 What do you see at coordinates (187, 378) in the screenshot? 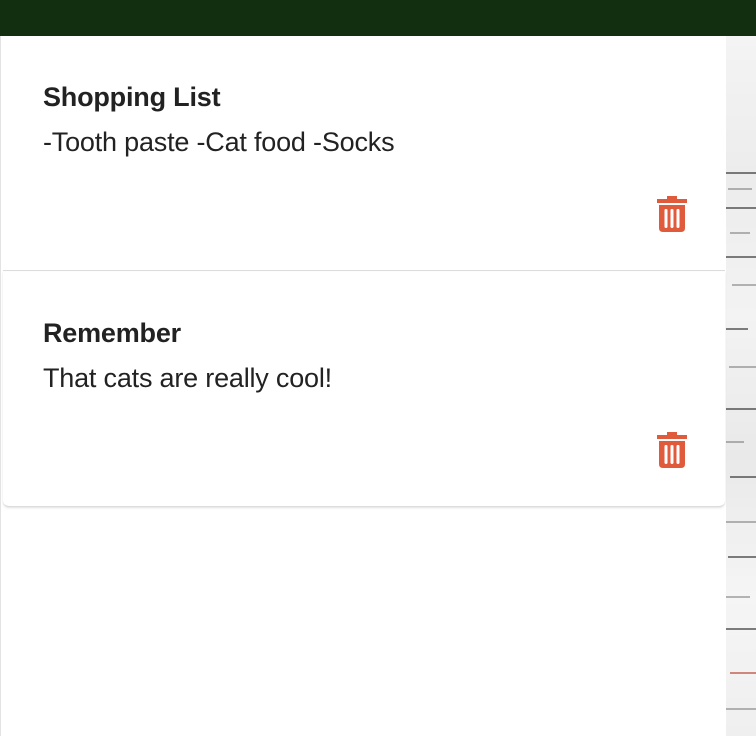
I see `note-content: That cats are really cool!` at bounding box center [187, 378].